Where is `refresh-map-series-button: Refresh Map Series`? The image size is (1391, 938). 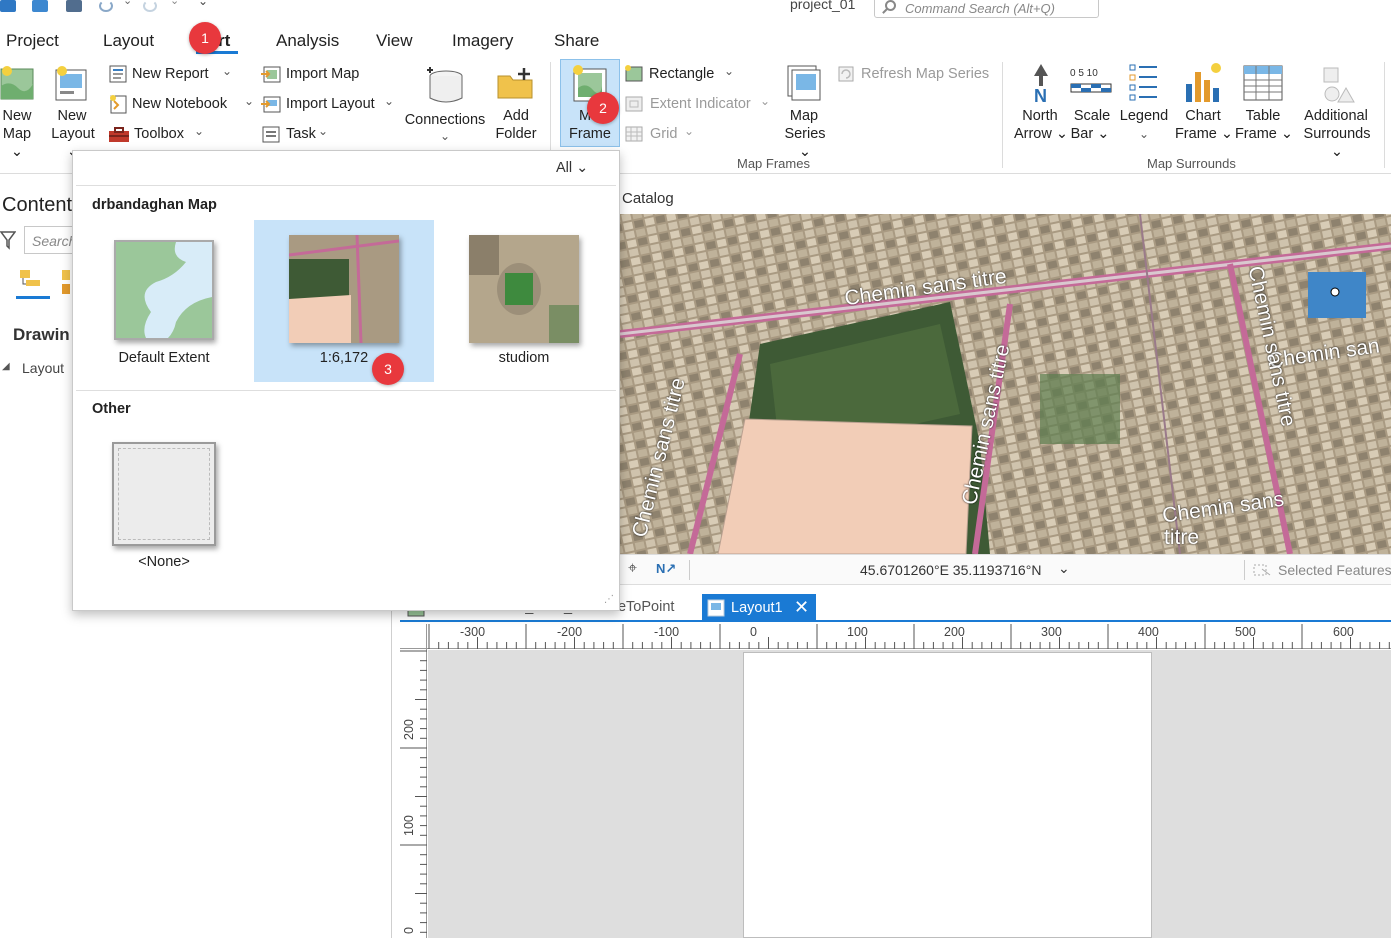
refresh-map-series-button: Refresh Map Series is located at coordinates (916, 75).